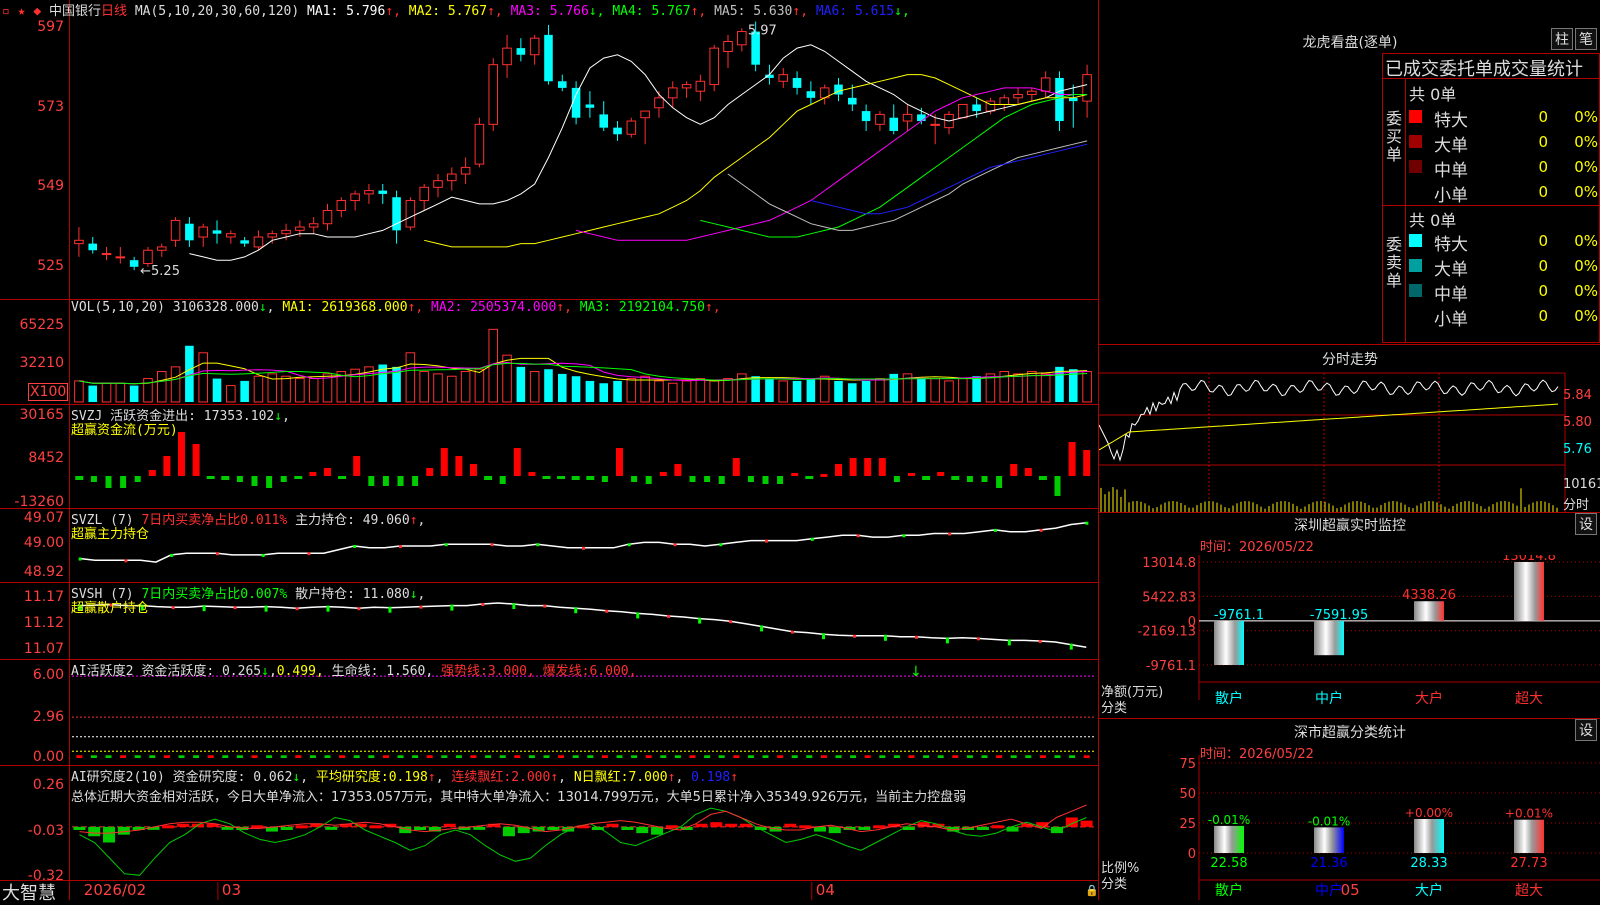 The width and height of the screenshot is (1600, 905). What do you see at coordinates (1586, 524) in the screenshot?
I see `sz-monitor-settings-button: 设` at bounding box center [1586, 524].